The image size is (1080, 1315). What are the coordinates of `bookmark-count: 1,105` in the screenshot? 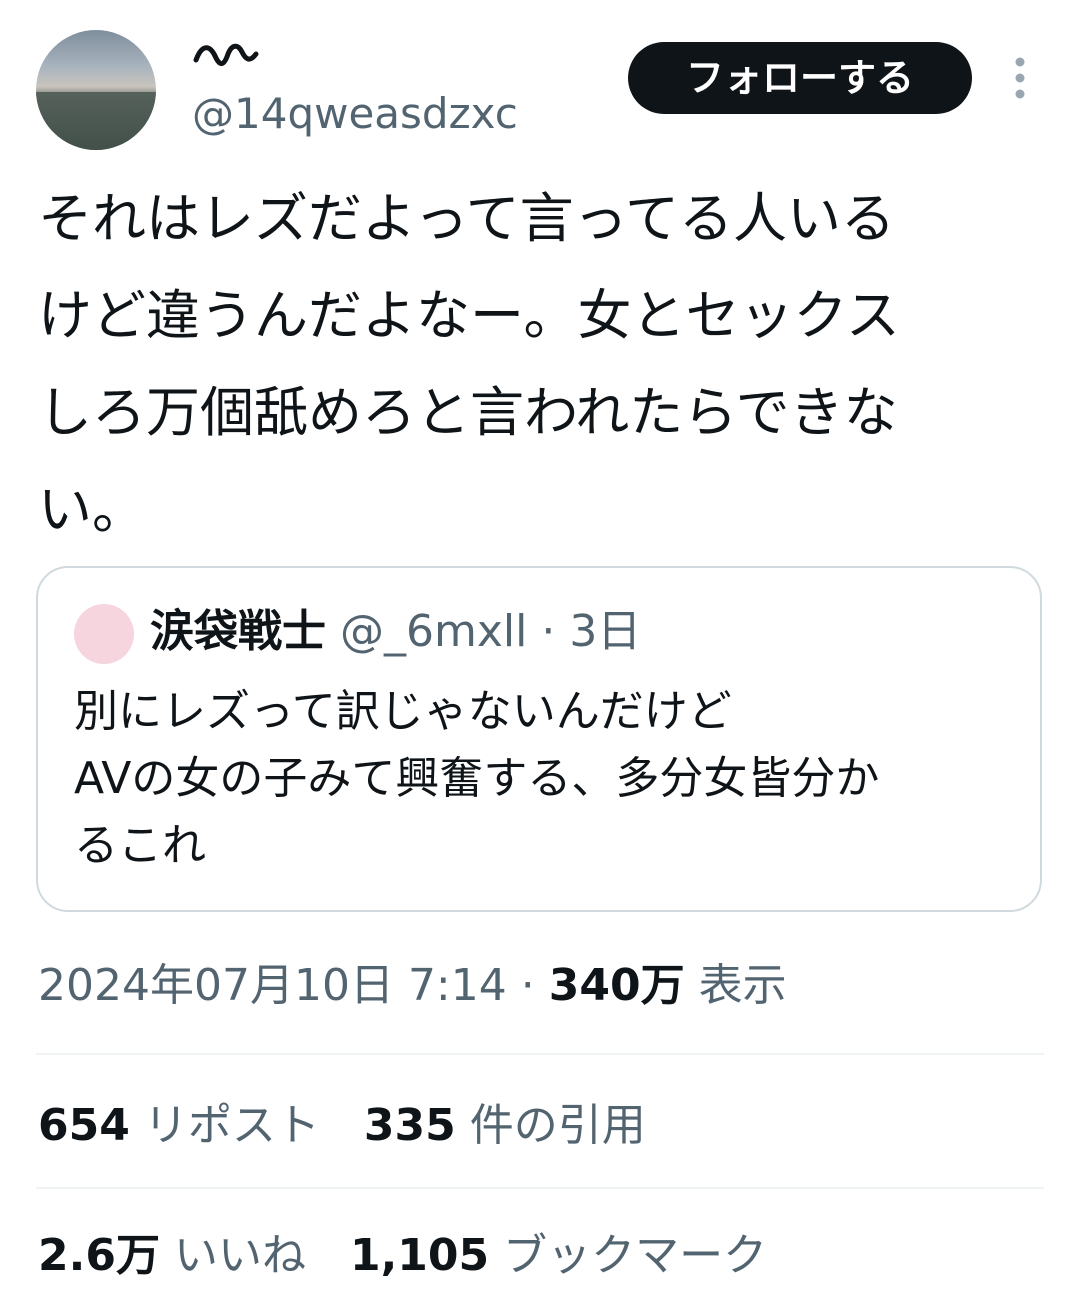 It's located at (419, 1255).